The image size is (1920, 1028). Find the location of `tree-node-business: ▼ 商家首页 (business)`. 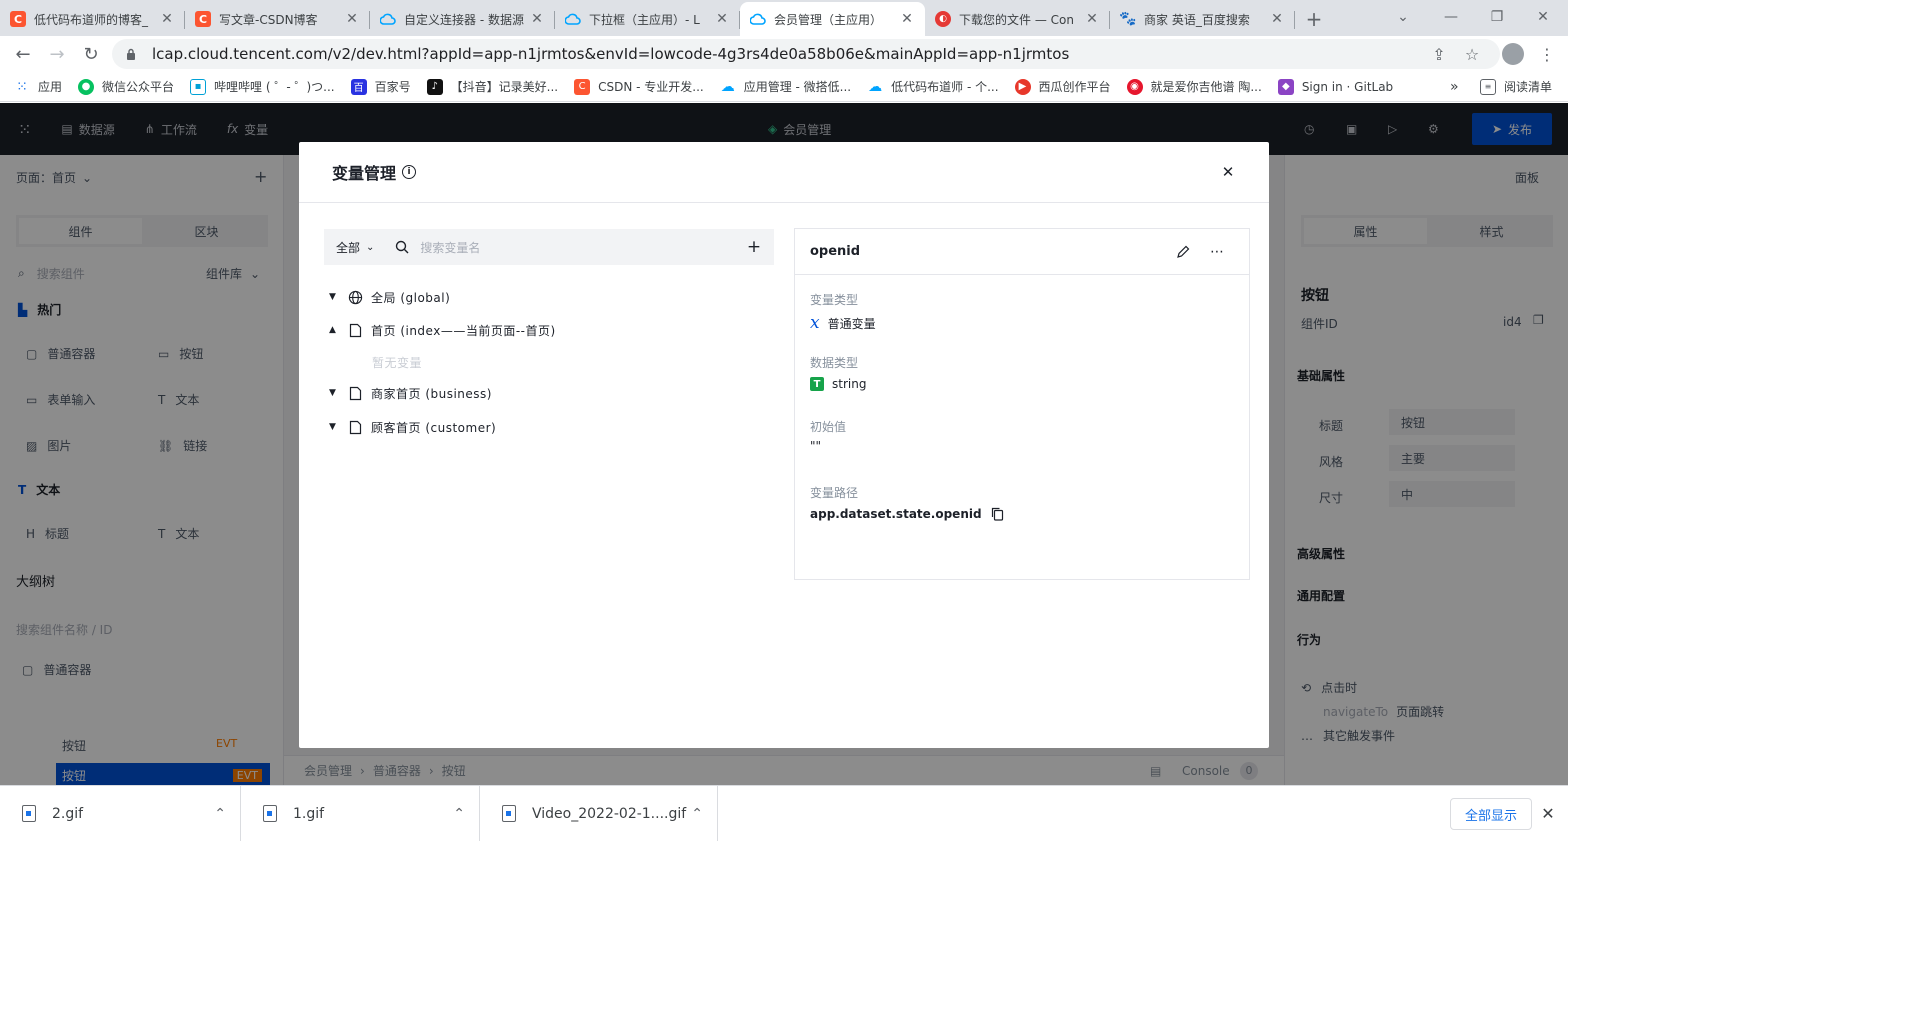

tree-node-business: ▼ 商家首页 (business) is located at coordinates (410, 393).